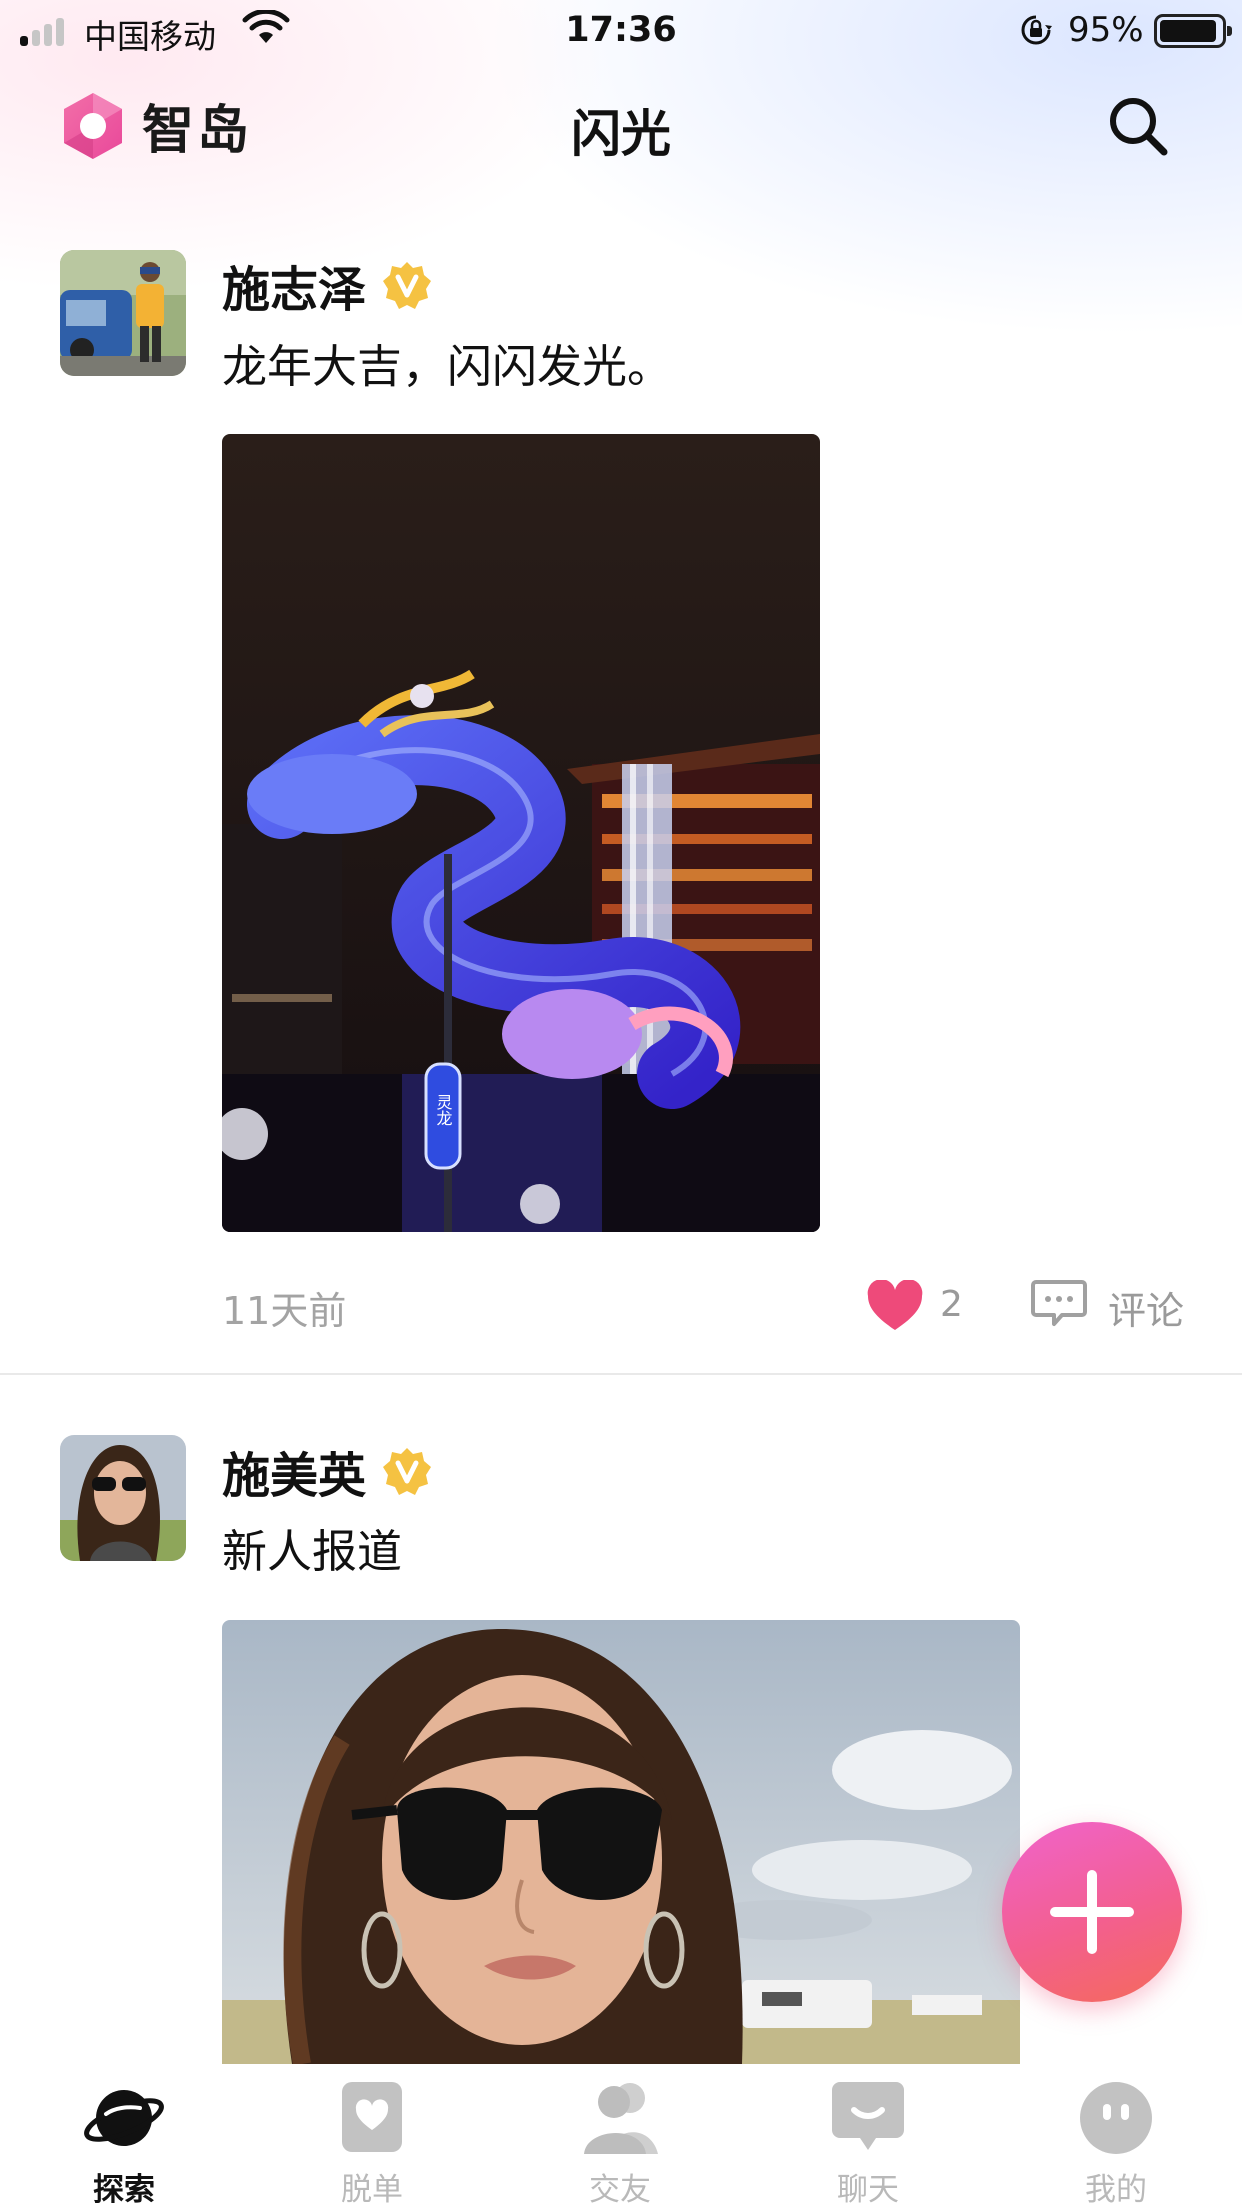  What do you see at coordinates (1188, 31) in the screenshot?
I see `battery-level-fill` at bounding box center [1188, 31].